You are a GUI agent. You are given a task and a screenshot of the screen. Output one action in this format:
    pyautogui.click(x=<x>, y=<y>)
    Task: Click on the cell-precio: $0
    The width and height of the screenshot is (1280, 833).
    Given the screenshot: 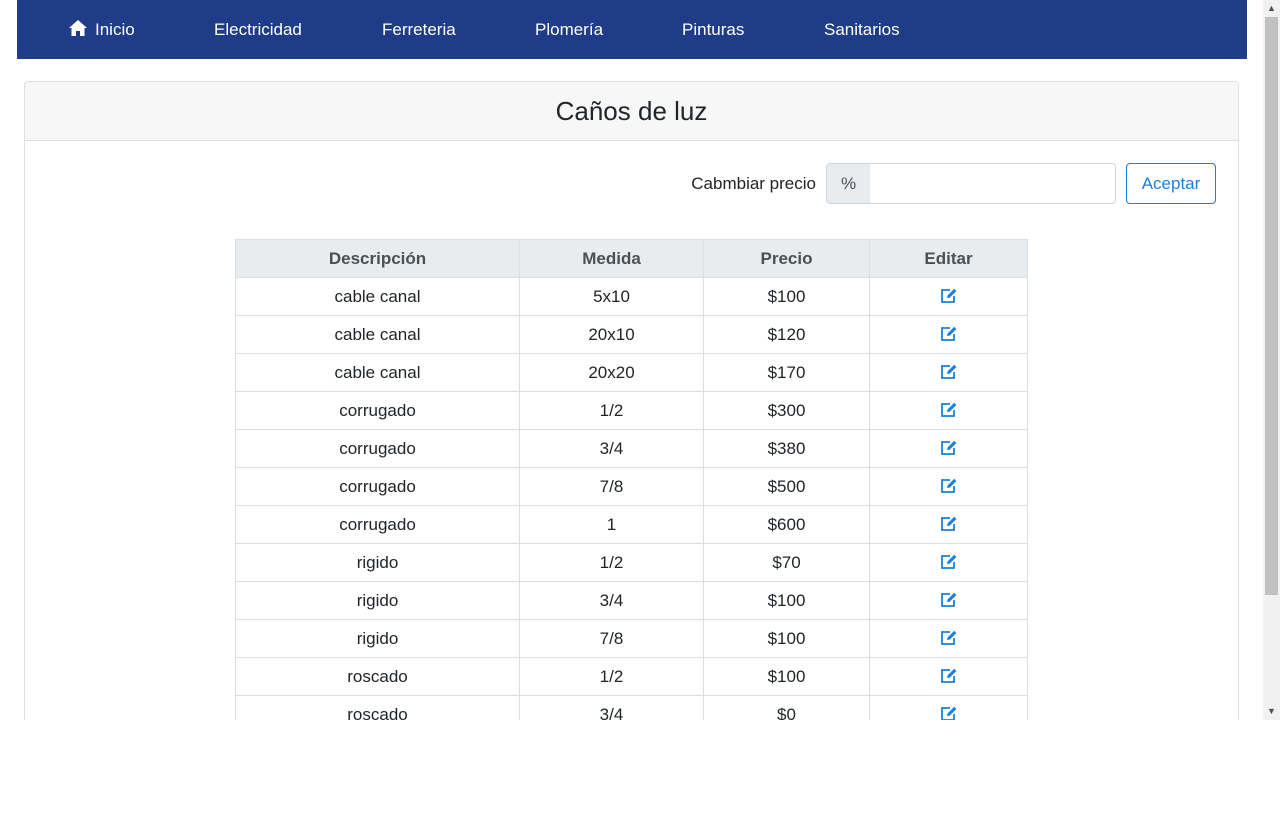 What is the action you would take?
    pyautogui.click(x=786, y=707)
    